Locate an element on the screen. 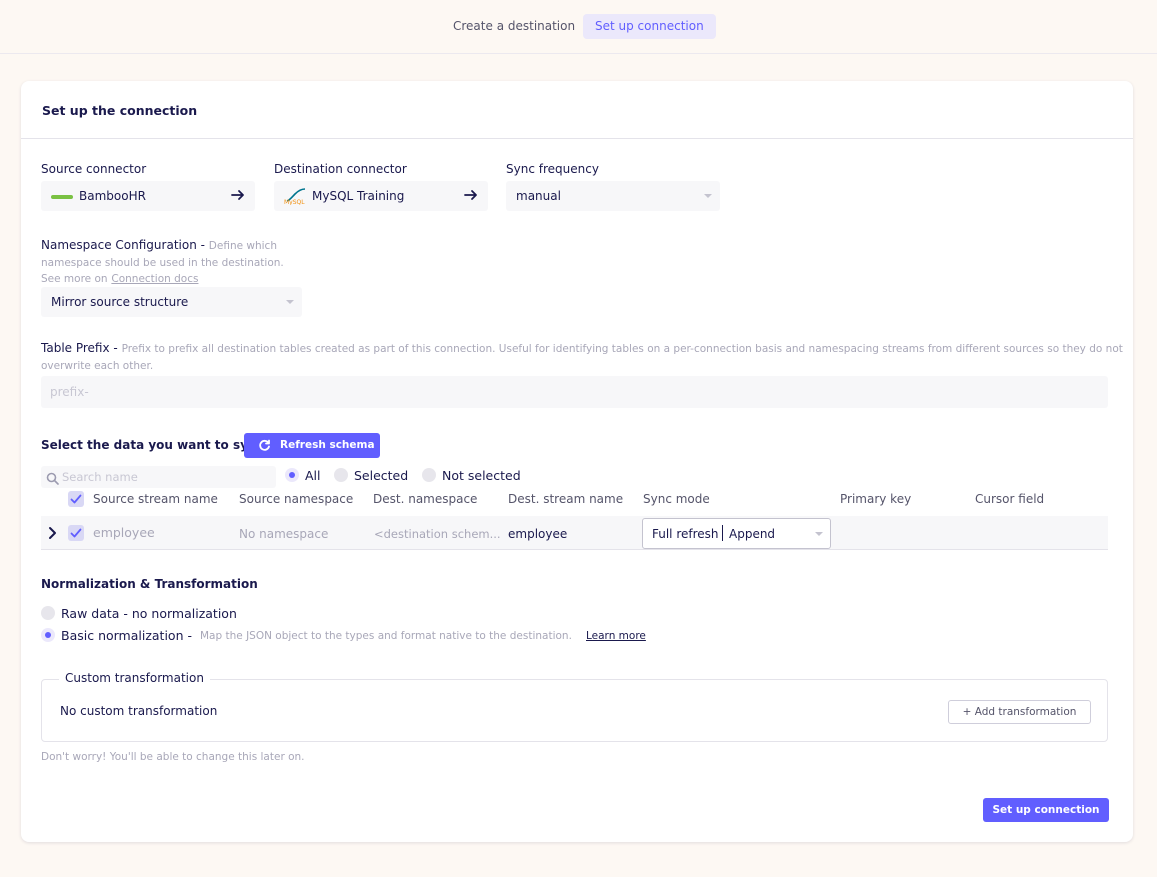 Image resolution: width=1157 pixels, height=877 pixels. sync-mode-separator is located at coordinates (722, 533).